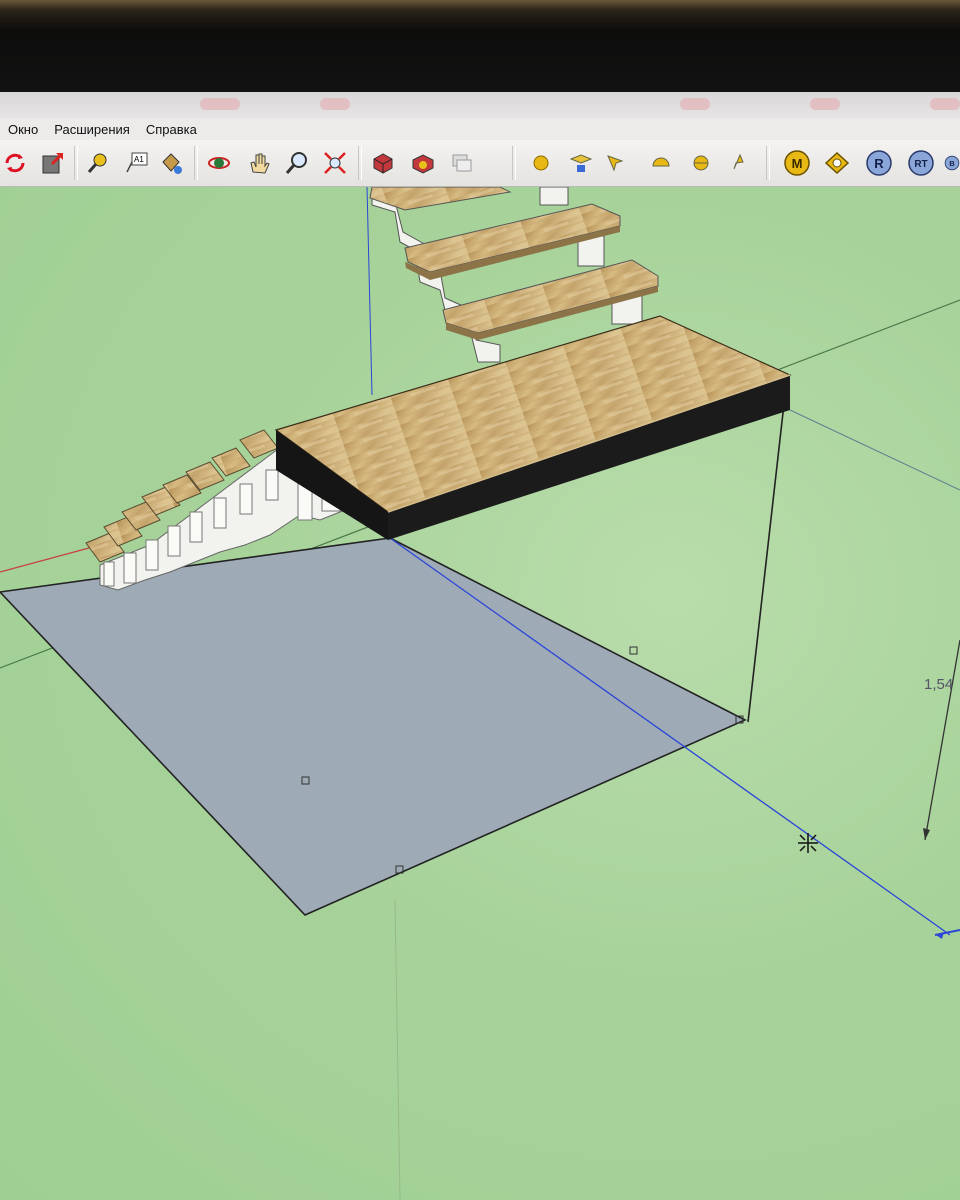 The height and width of the screenshot is (1200, 960). Describe the element at coordinates (219, 163) in the screenshot. I see `orbit-icon` at that location.